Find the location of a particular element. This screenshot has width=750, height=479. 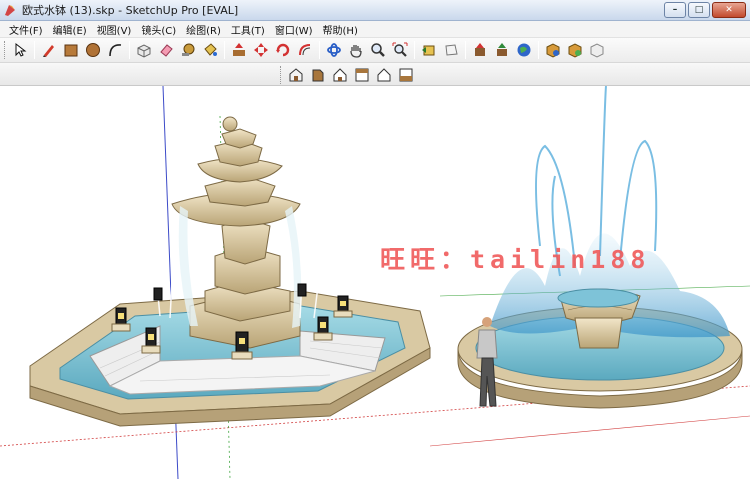

menu-tools: 工具(T) is located at coordinates (248, 29).